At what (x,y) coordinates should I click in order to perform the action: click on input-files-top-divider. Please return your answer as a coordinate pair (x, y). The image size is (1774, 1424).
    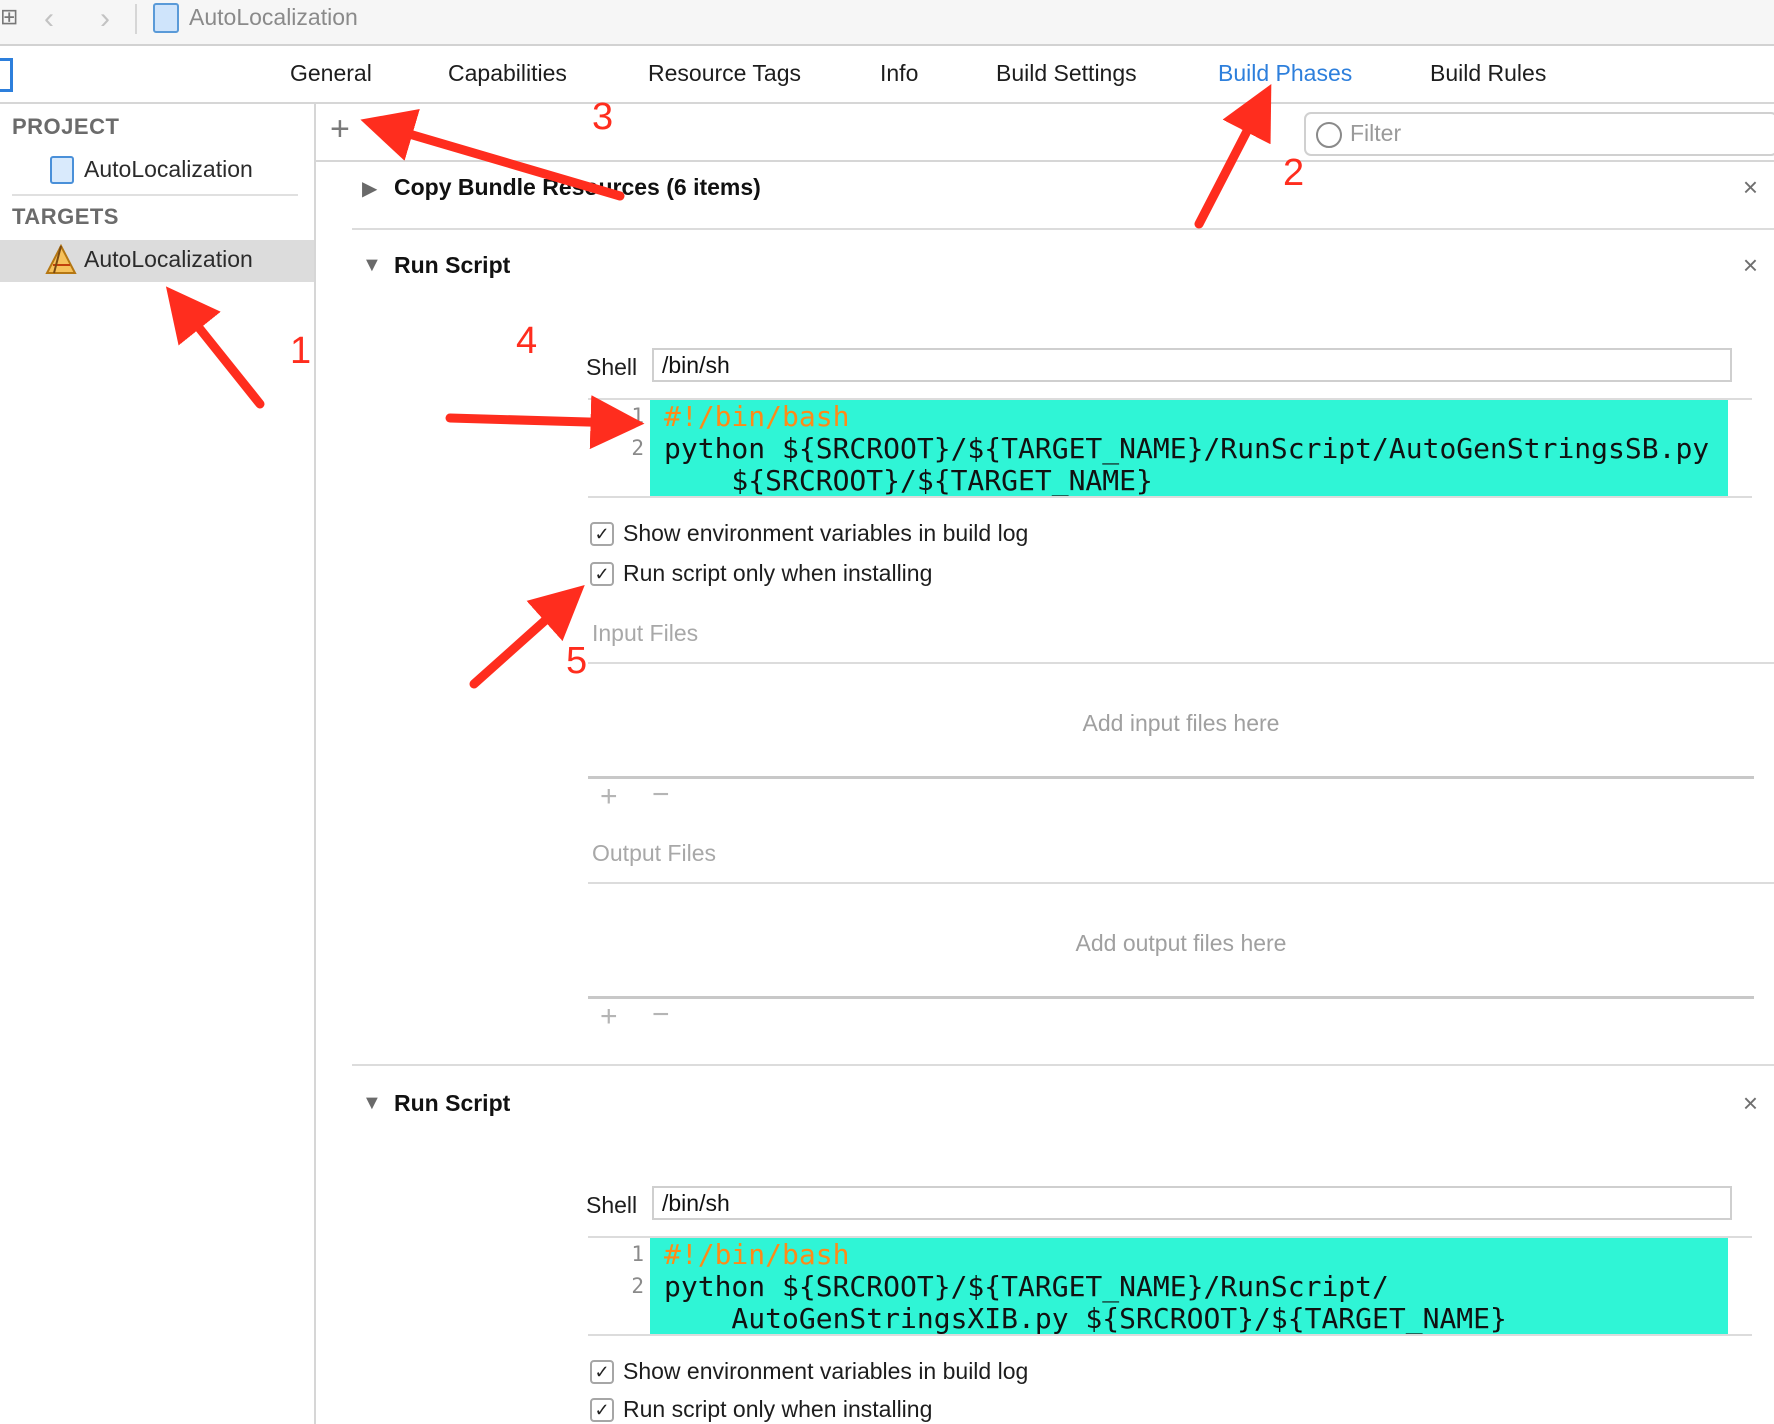
    Looking at the image, I should click on (1181, 663).